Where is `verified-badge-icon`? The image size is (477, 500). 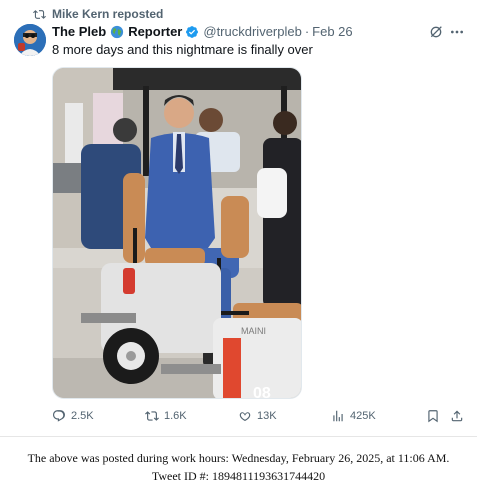 verified-badge-icon is located at coordinates (192, 31).